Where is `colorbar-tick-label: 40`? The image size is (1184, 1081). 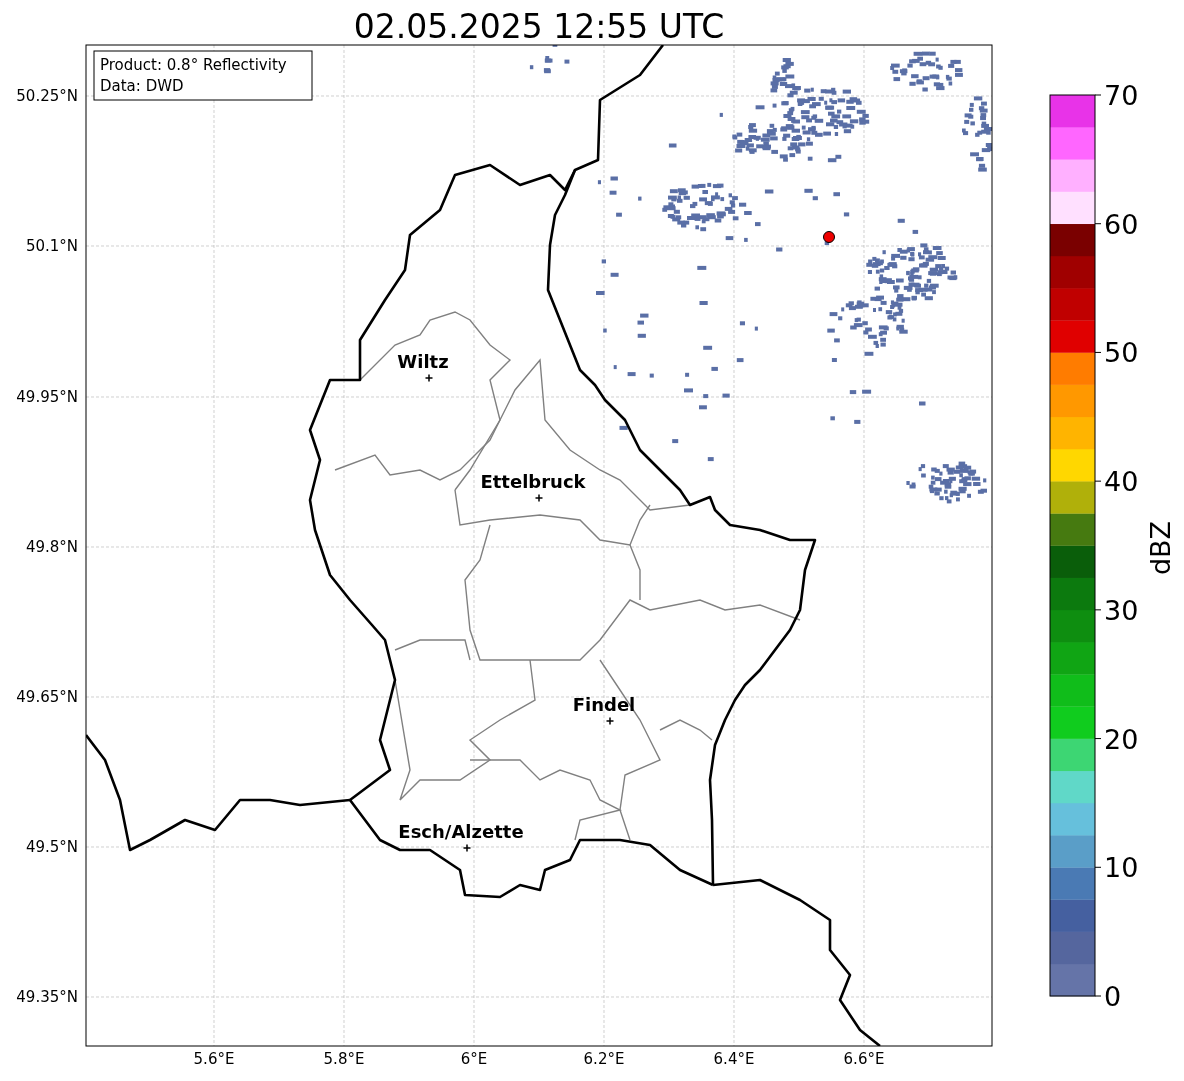 colorbar-tick-label: 40 is located at coordinates (1121, 482).